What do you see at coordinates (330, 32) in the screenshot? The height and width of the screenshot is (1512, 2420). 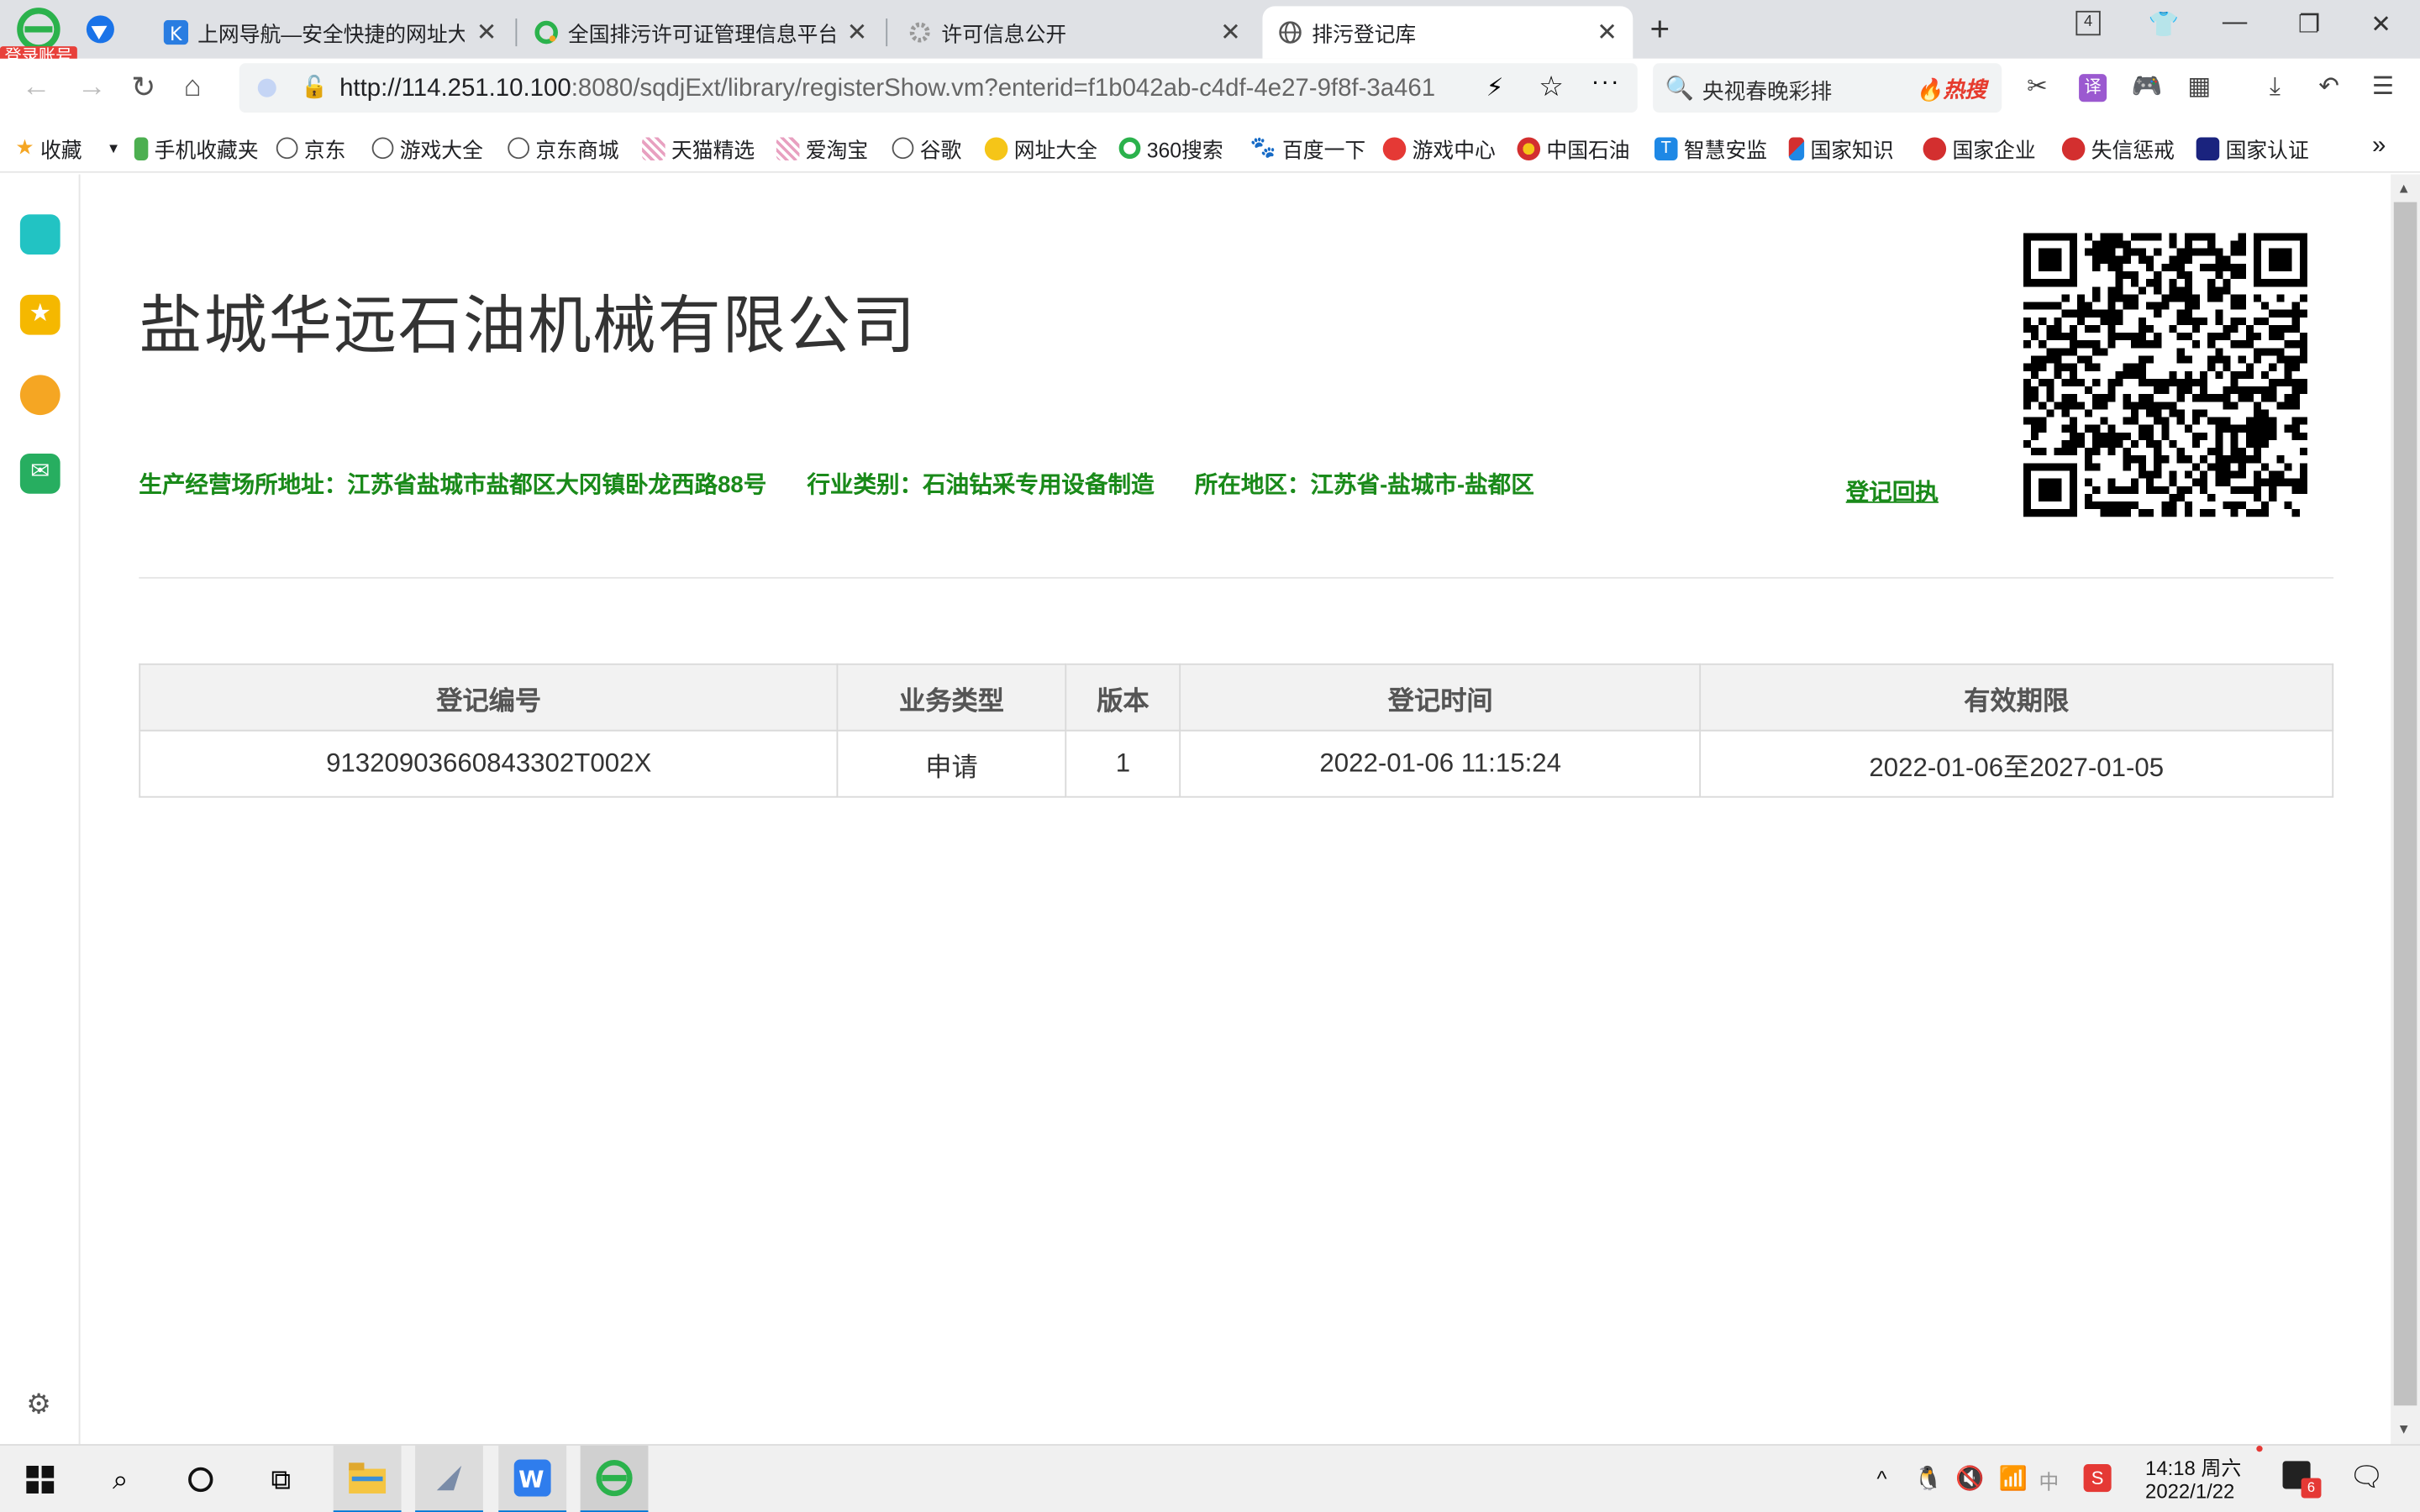 I see `tab-navigation: K 上网导航—安全快捷的网址大全 ✕` at bounding box center [330, 32].